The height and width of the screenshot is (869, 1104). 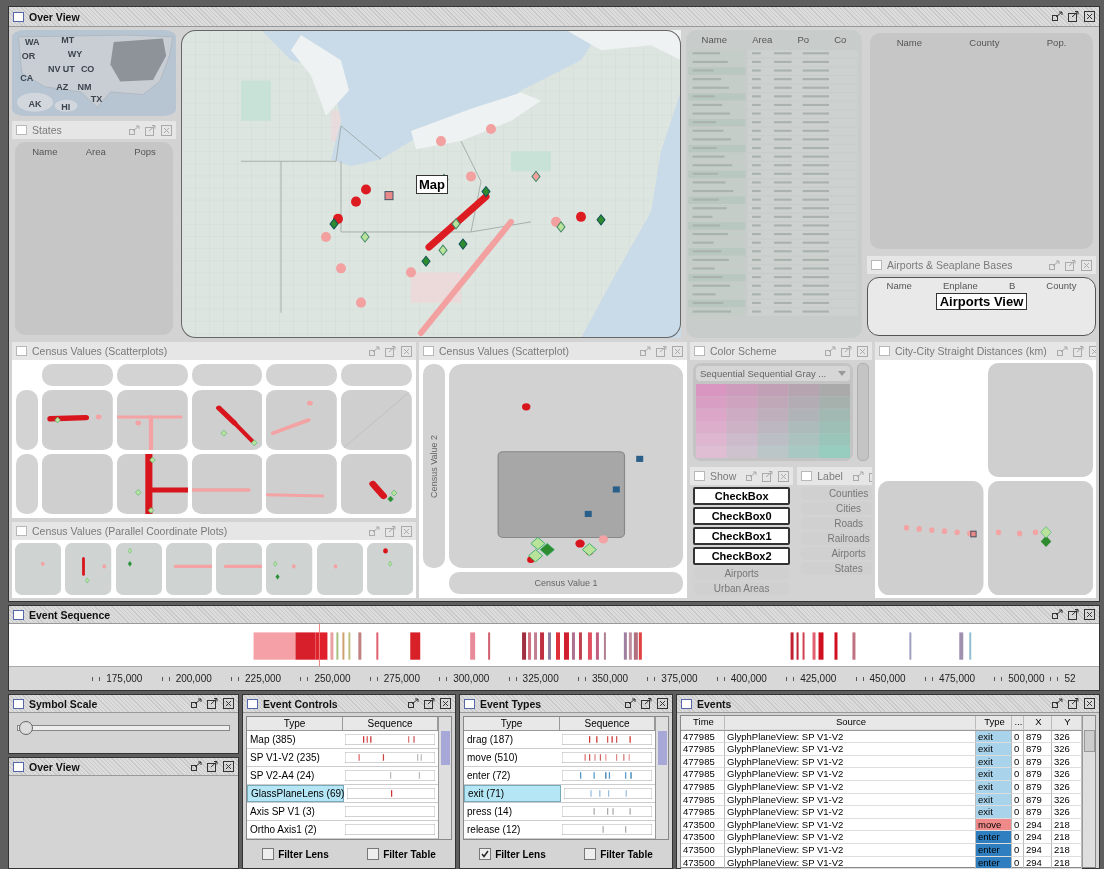 What do you see at coordinates (1056, 42) in the screenshot?
I see `column-header: Pop.` at bounding box center [1056, 42].